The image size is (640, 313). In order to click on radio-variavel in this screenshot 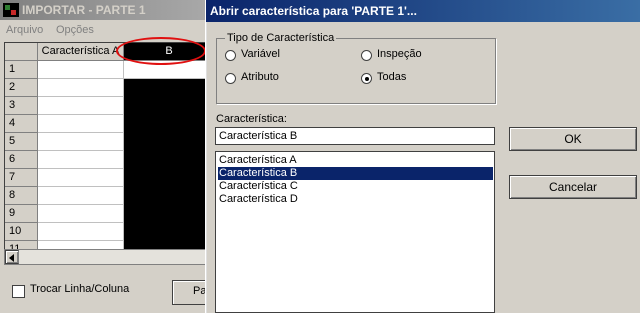, I will do `click(230, 55)`.